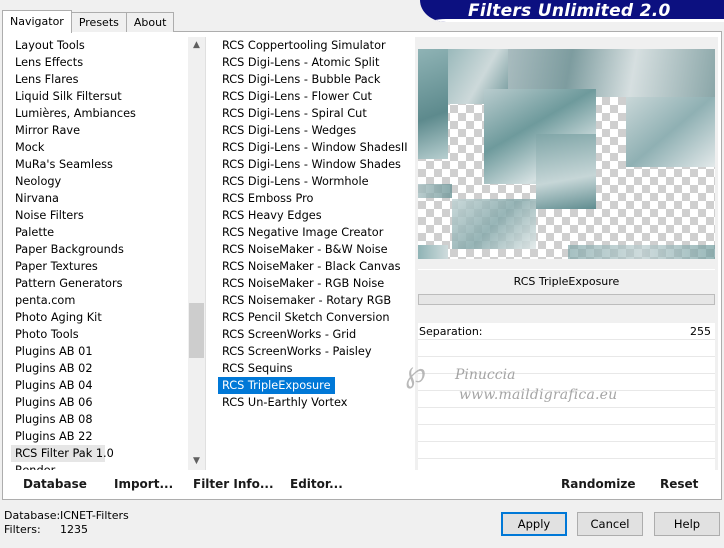  I want to click on watermark: ℘ Pinuccia www.maildigrafica.eu, so click(520, 383).